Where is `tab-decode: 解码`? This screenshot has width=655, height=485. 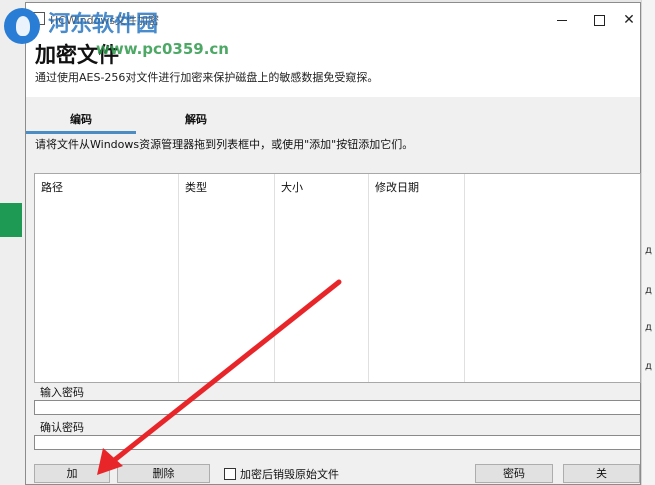
tab-decode: 解码 is located at coordinates (196, 121).